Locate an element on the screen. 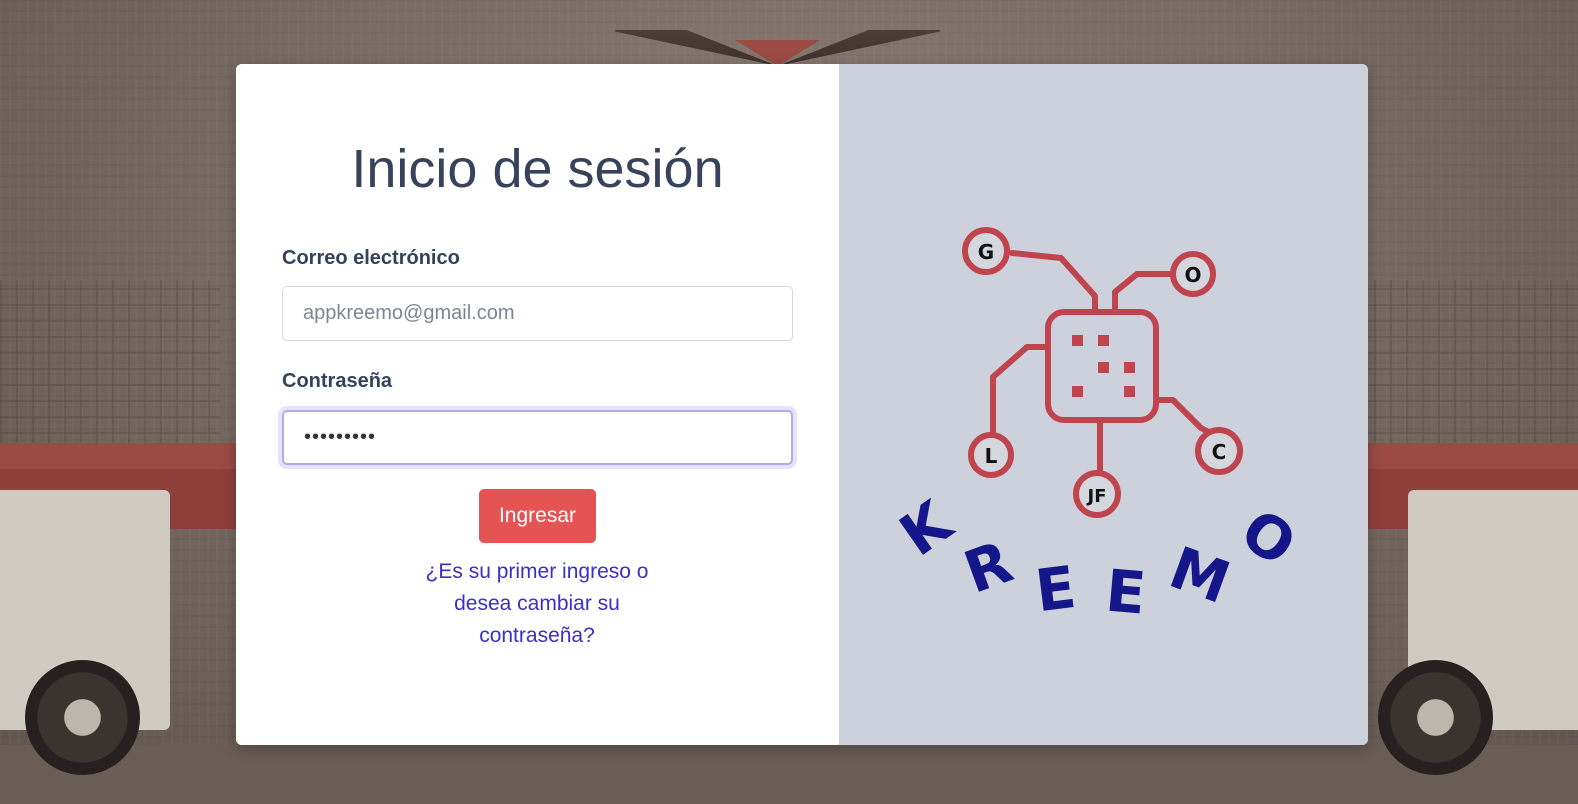  brand-letter: O is located at coordinates (1268, 538).